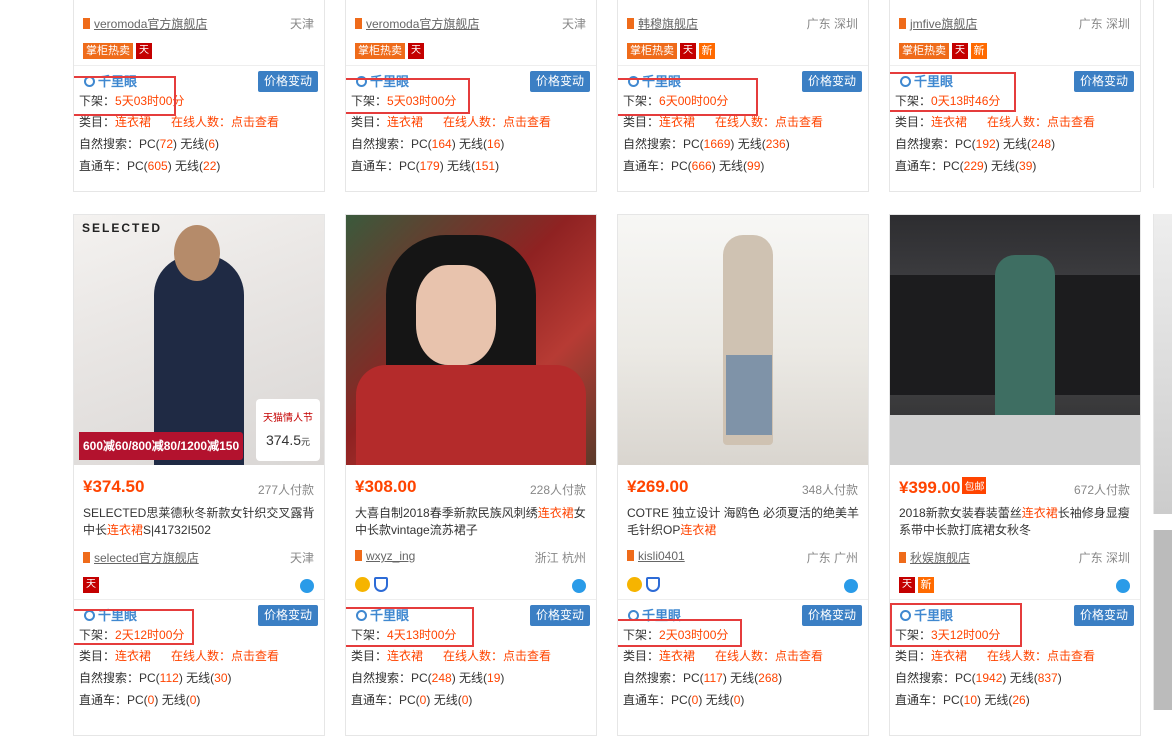 The image size is (1172, 736). I want to click on shop-link: kisli0401, so click(656, 556).